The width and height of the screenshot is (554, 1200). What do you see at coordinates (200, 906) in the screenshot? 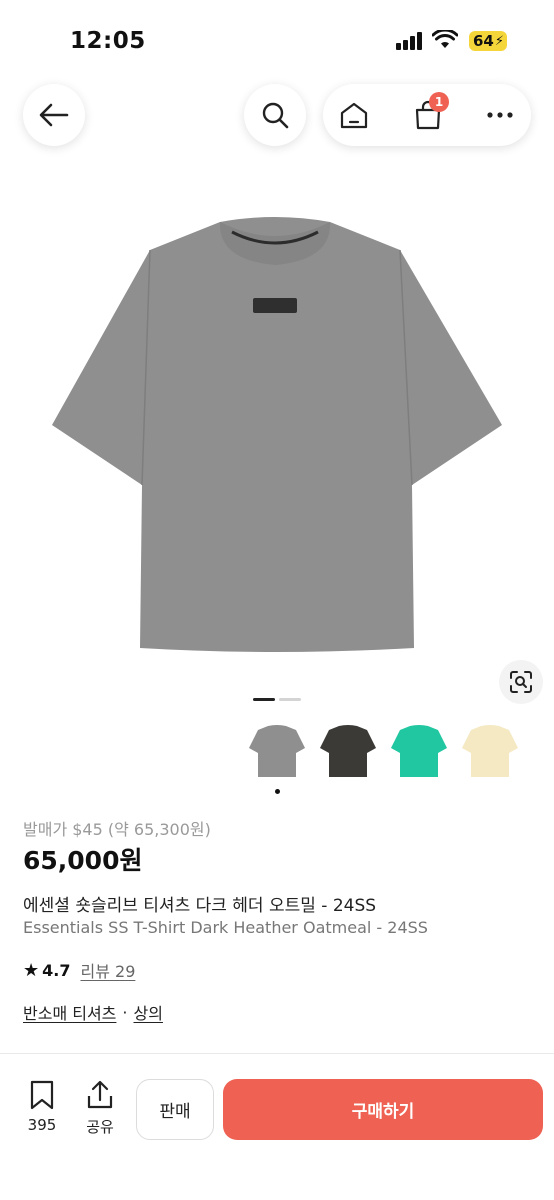
I see `product-name-korean: 에센셜 숏슬리브 티셔츠 다크 헤더 오트밀 - 24SS` at bounding box center [200, 906].